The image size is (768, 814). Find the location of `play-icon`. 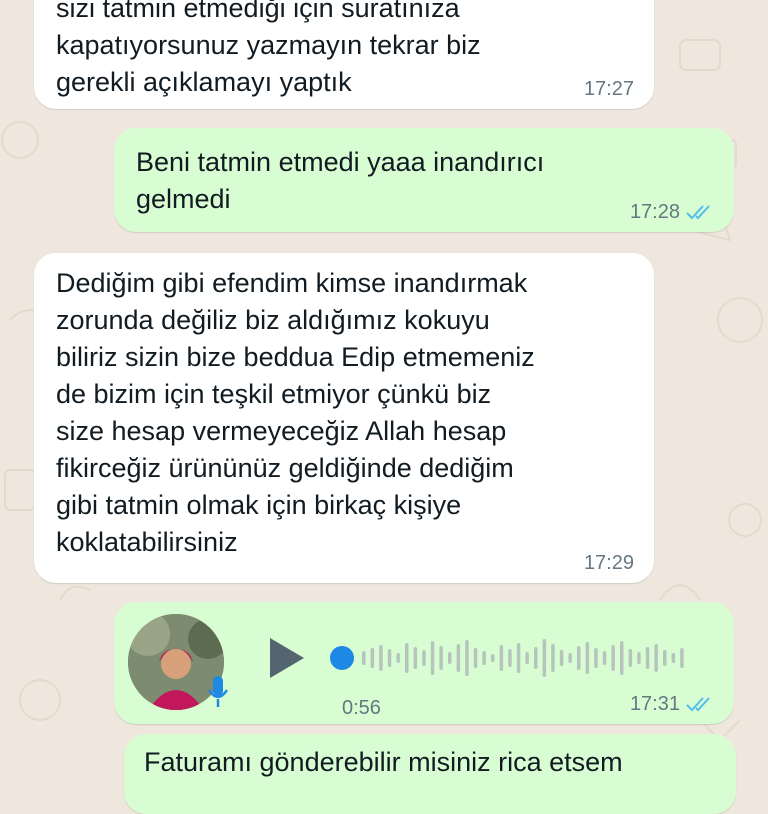

play-icon is located at coordinates (286, 658).